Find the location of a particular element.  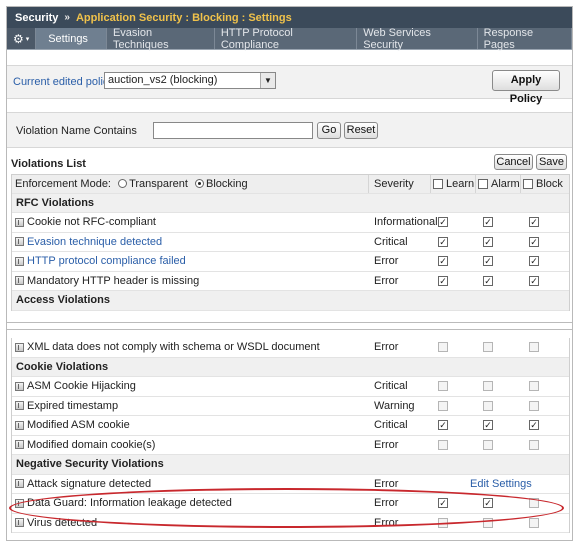

cancel-button: Cancel is located at coordinates (513, 162).